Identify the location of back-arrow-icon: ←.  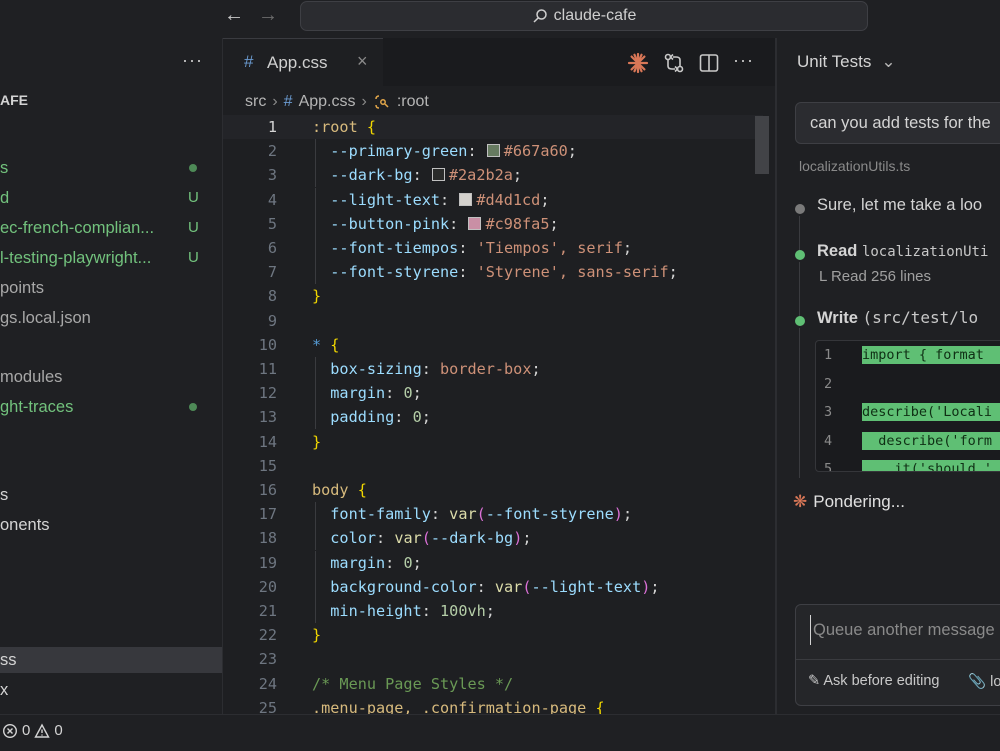
(234, 15).